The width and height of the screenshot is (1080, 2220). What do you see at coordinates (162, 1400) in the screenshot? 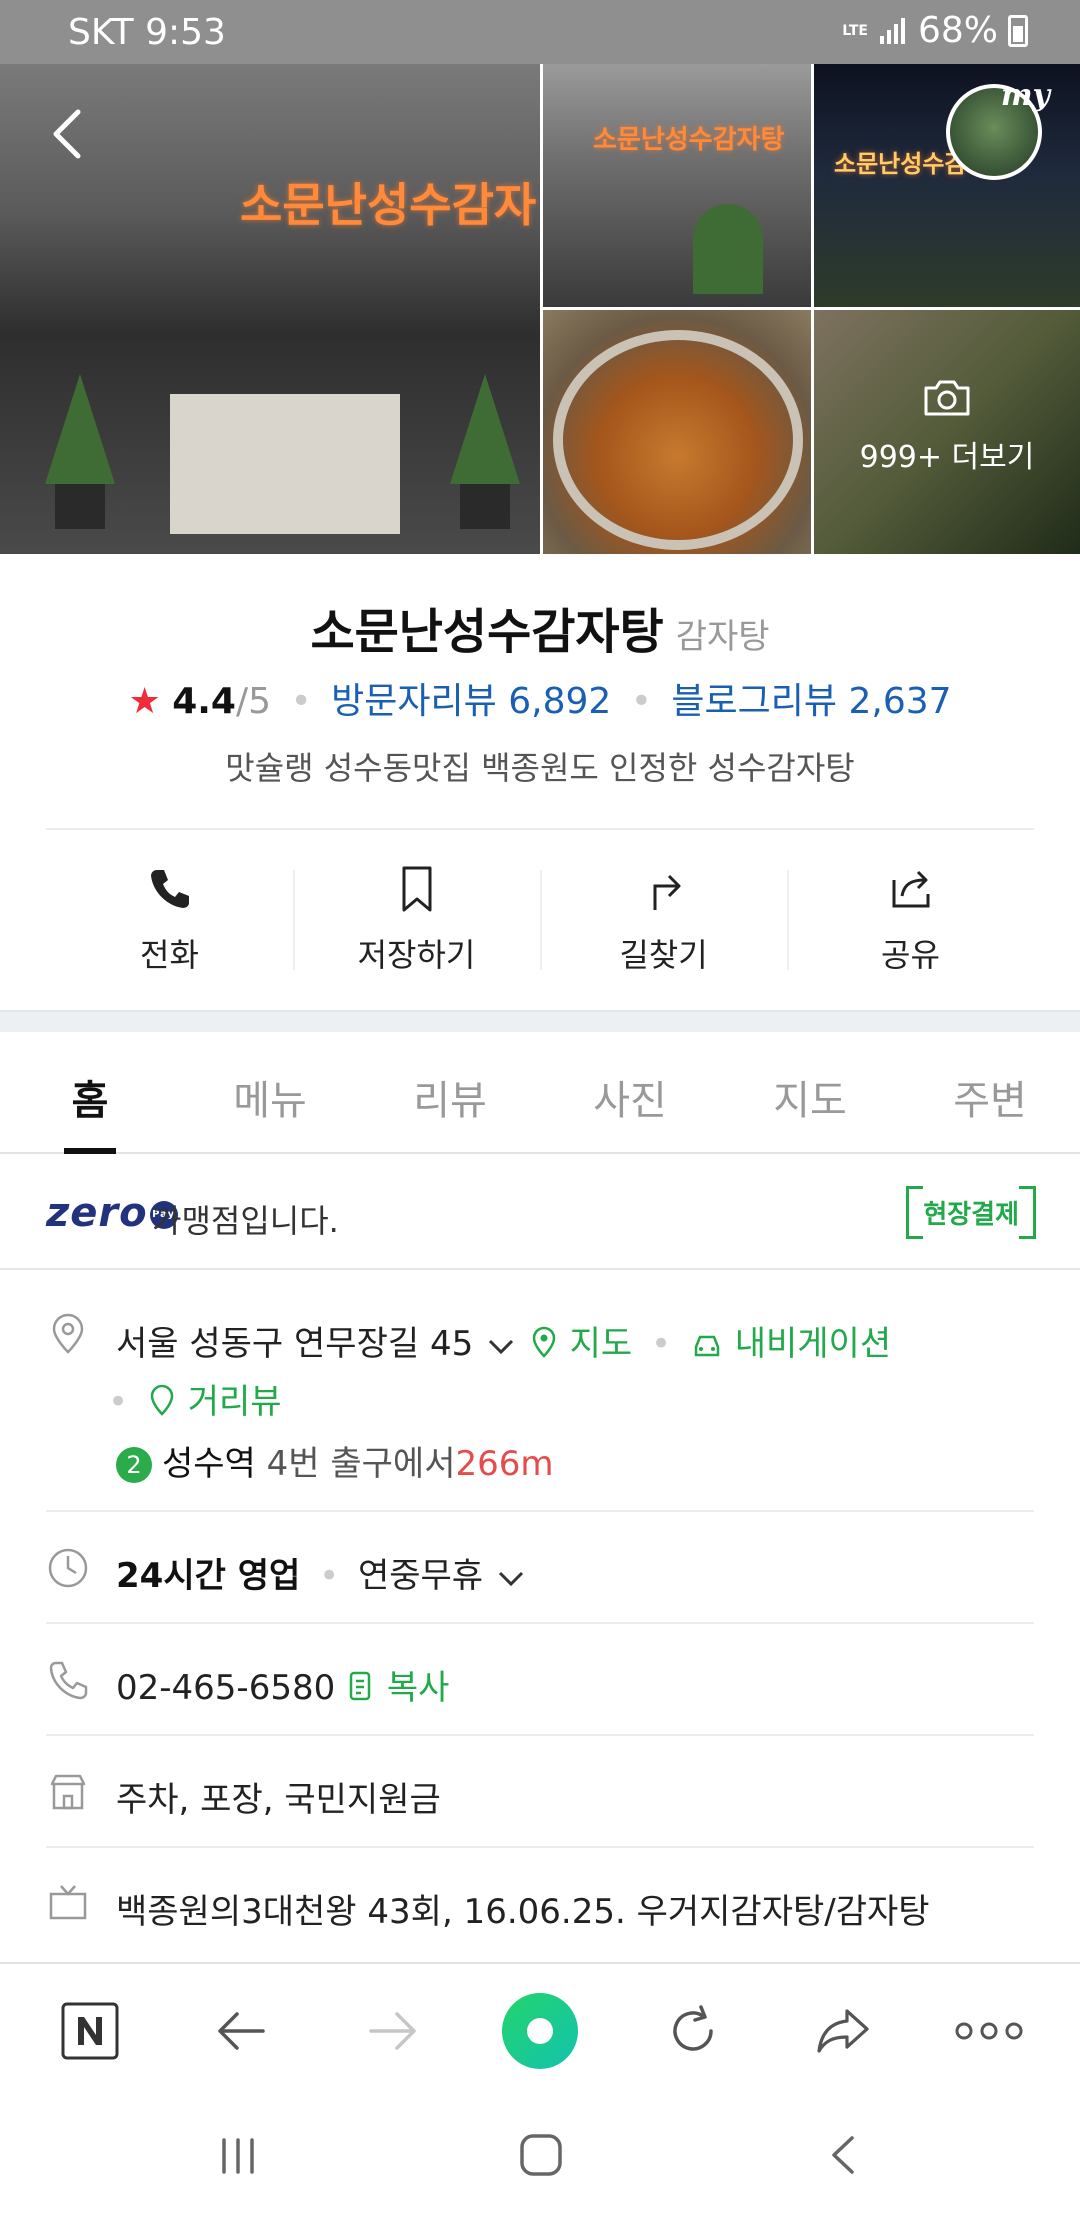
I see `streetview-pin-icon` at bounding box center [162, 1400].